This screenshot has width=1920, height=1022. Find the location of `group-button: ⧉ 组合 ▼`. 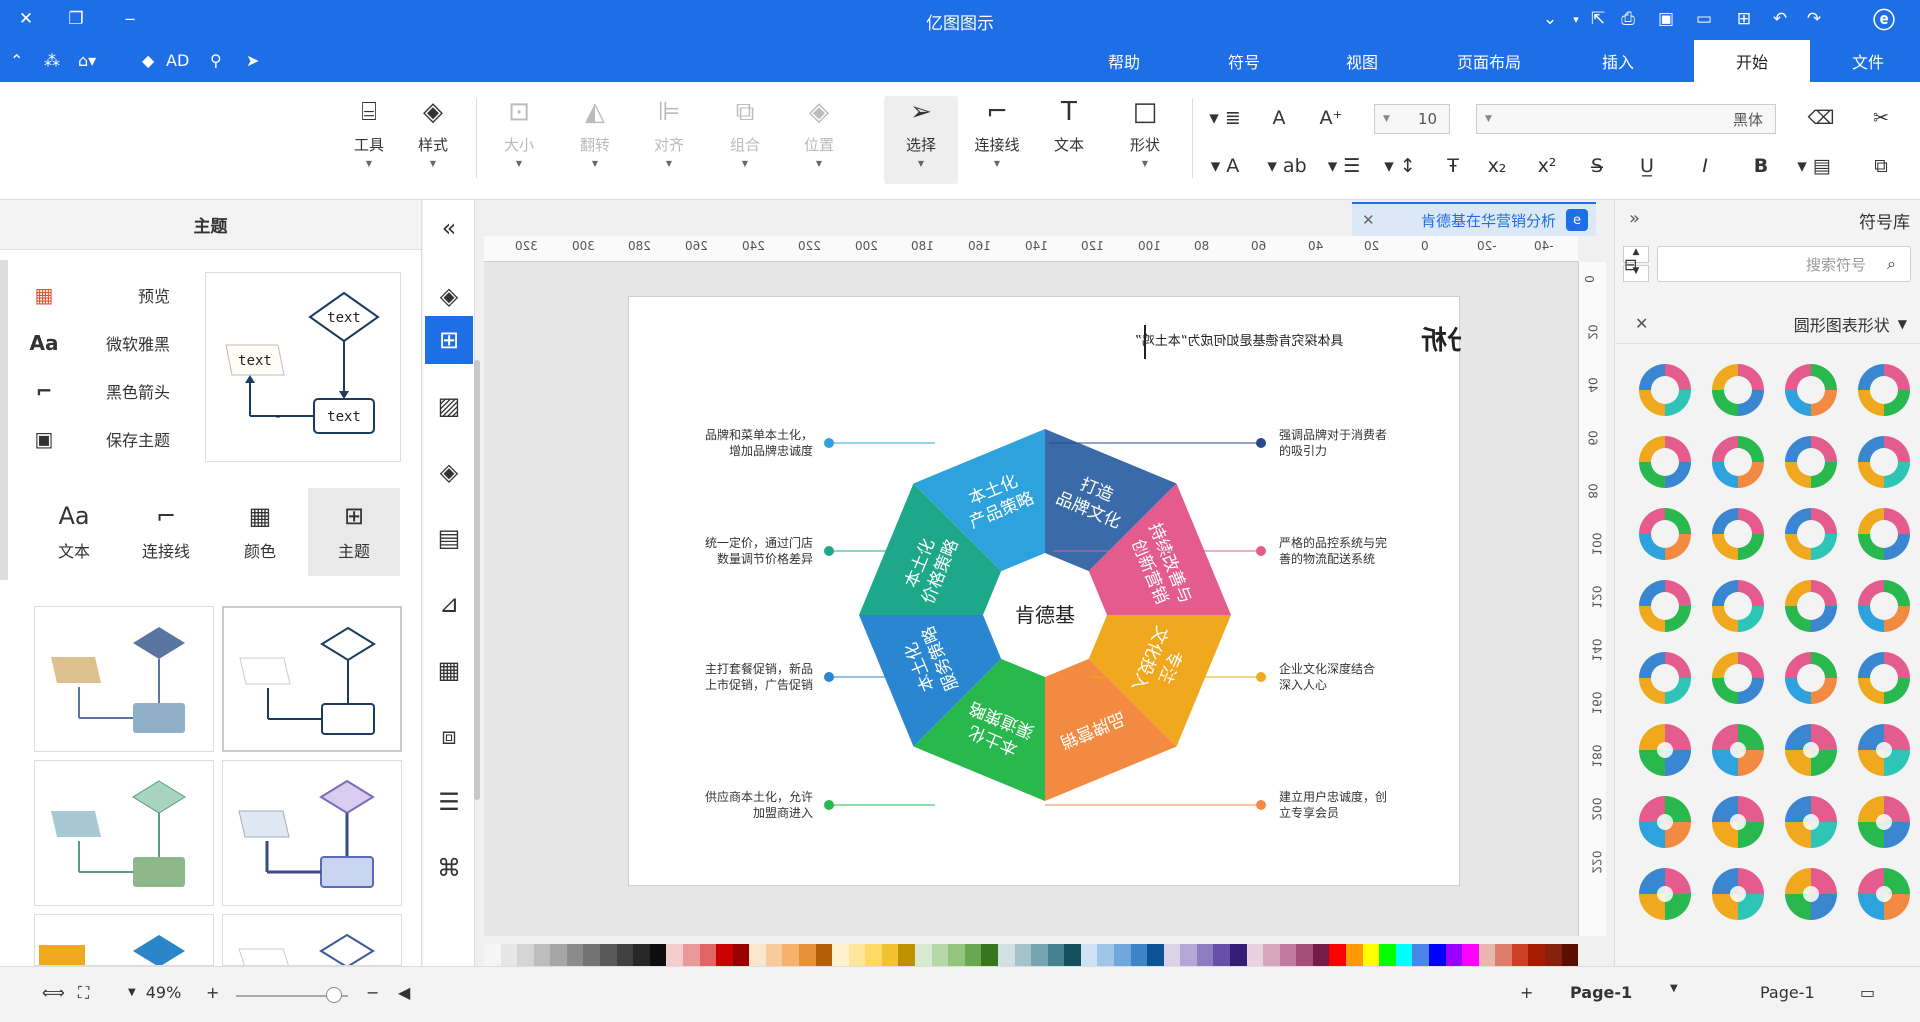

group-button: ⧉ 组合 ▼ is located at coordinates (745, 140).